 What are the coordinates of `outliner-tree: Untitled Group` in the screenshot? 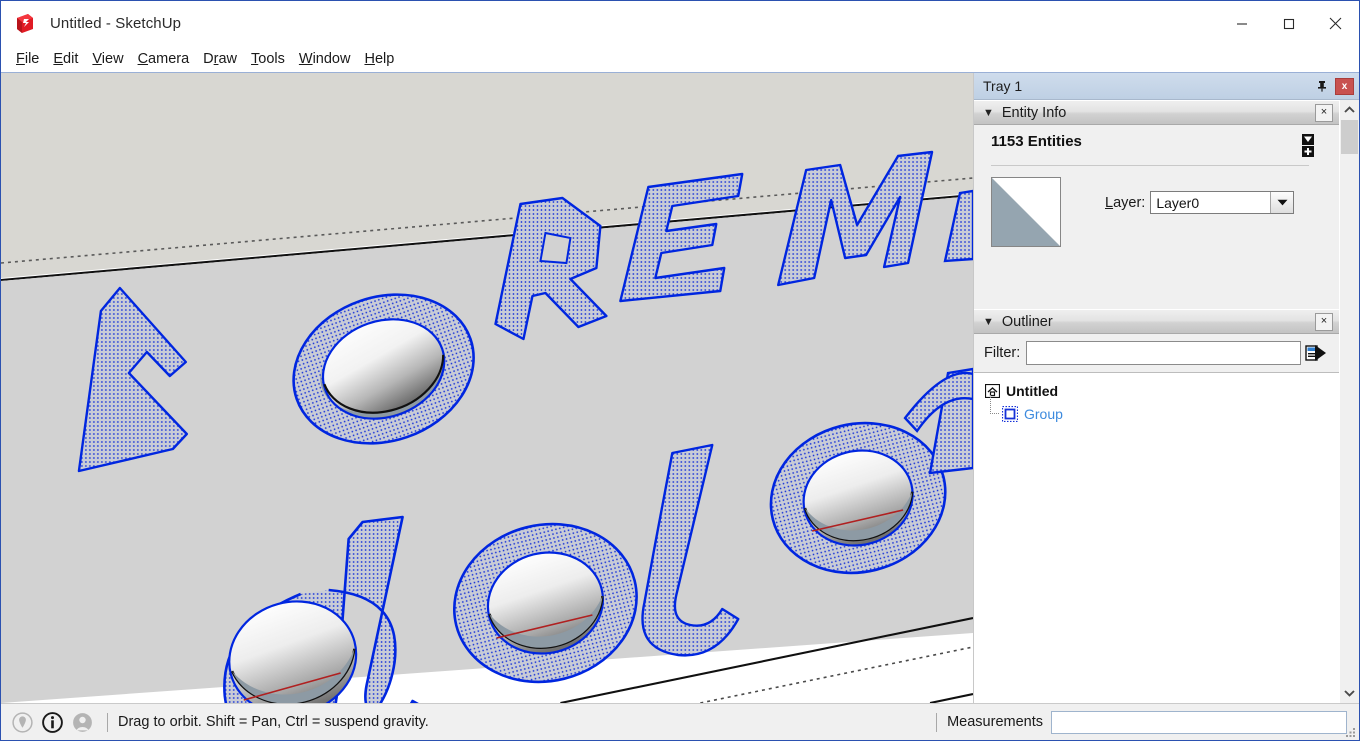 It's located at (1156, 537).